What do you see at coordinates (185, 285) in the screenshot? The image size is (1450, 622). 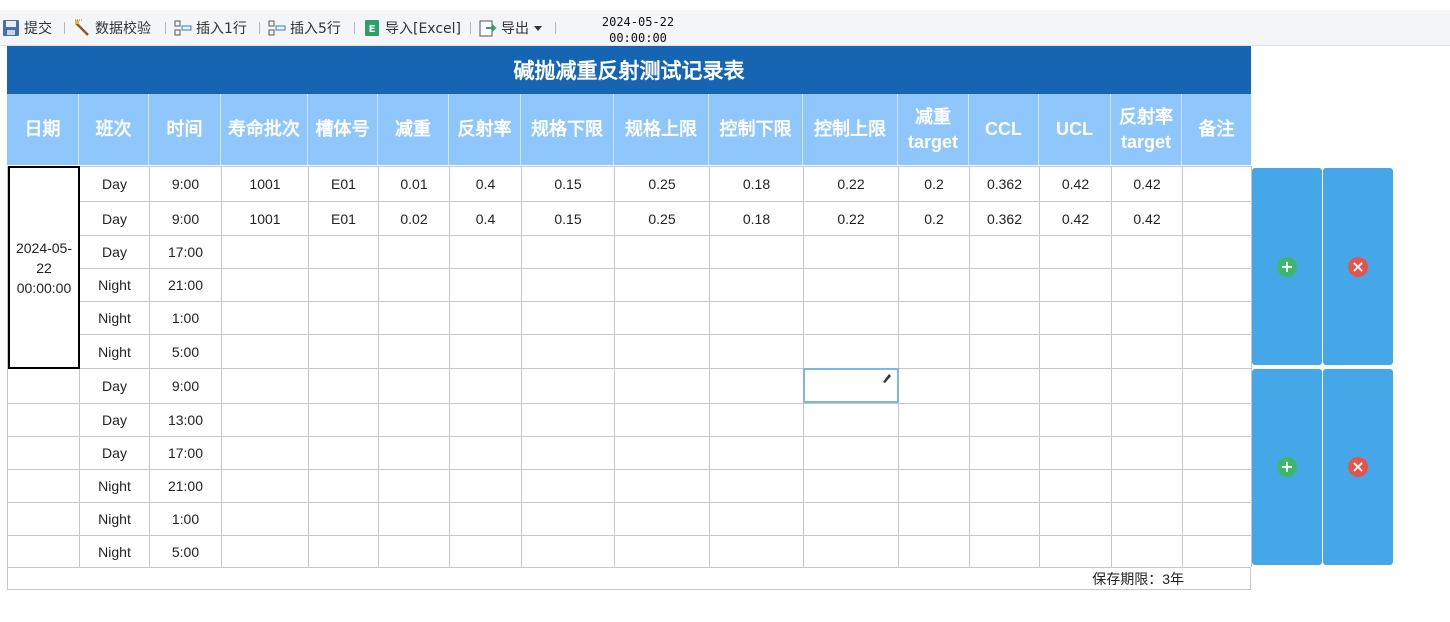 I see `cell-time: 21:00` at bounding box center [185, 285].